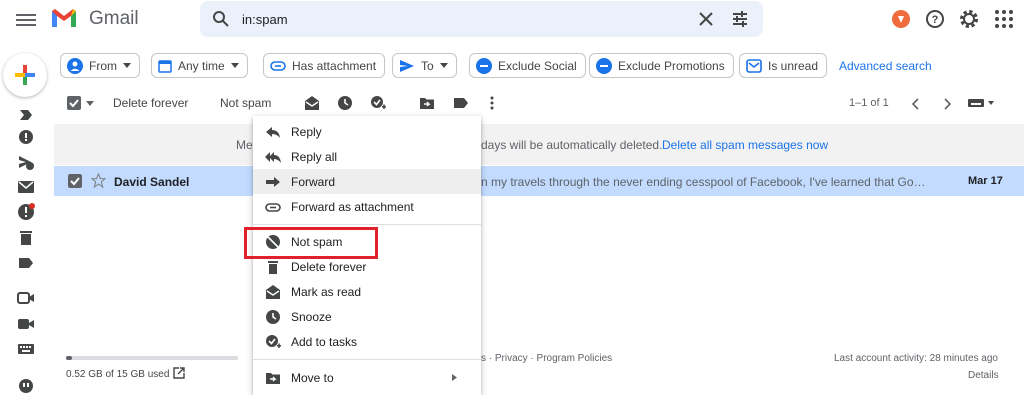 The image size is (1024, 395). Describe the element at coordinates (462, 19) in the screenshot. I see `search-input` at that location.